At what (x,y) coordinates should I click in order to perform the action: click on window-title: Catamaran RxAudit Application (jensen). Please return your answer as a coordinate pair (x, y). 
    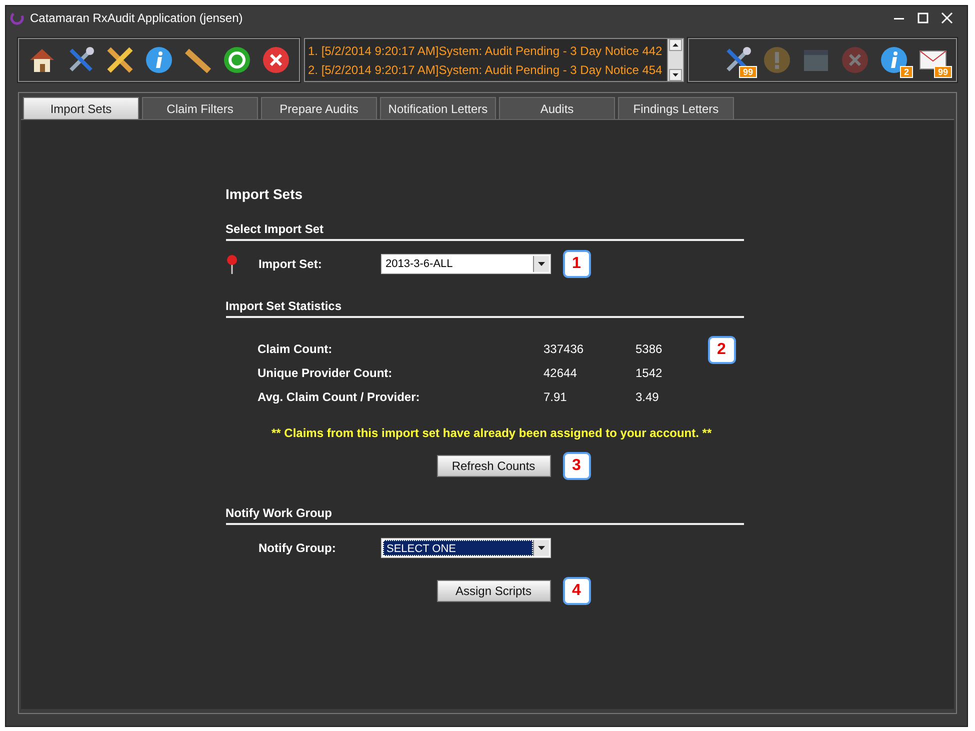
    Looking at the image, I should click on (137, 18).